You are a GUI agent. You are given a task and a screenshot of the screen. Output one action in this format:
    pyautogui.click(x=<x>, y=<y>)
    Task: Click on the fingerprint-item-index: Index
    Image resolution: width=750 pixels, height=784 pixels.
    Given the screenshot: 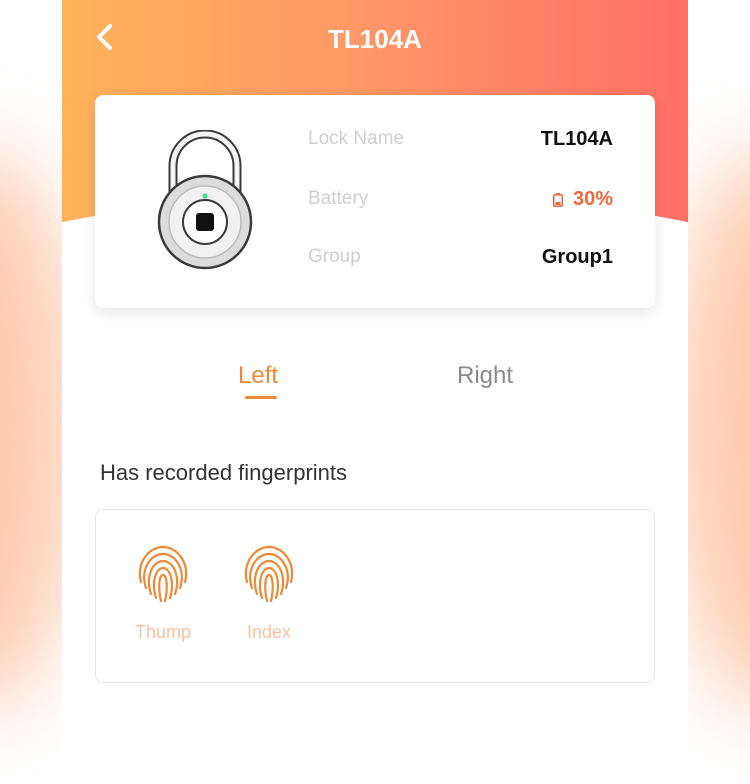 What is the action you would take?
    pyautogui.click(x=269, y=597)
    